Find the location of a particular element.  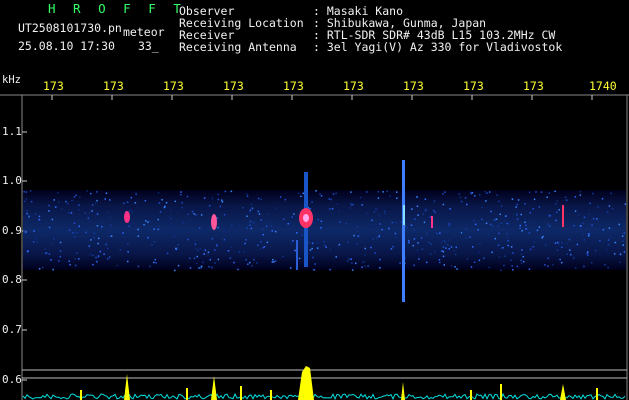

echo-left is located at coordinates (127, 217).